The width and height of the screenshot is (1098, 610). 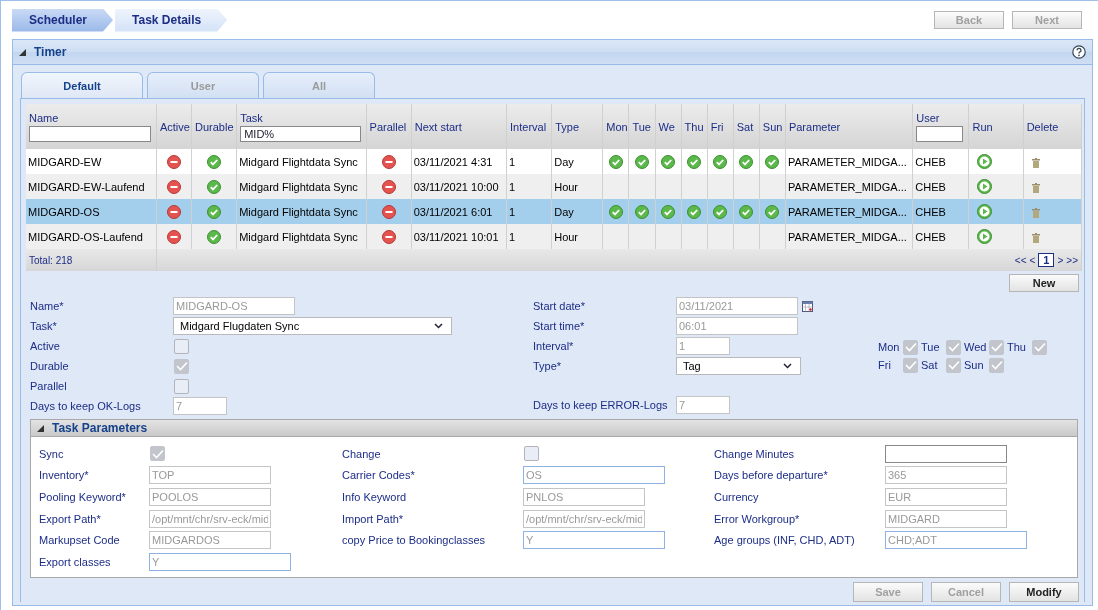 I want to click on field-label: Change, so click(x=362, y=453).